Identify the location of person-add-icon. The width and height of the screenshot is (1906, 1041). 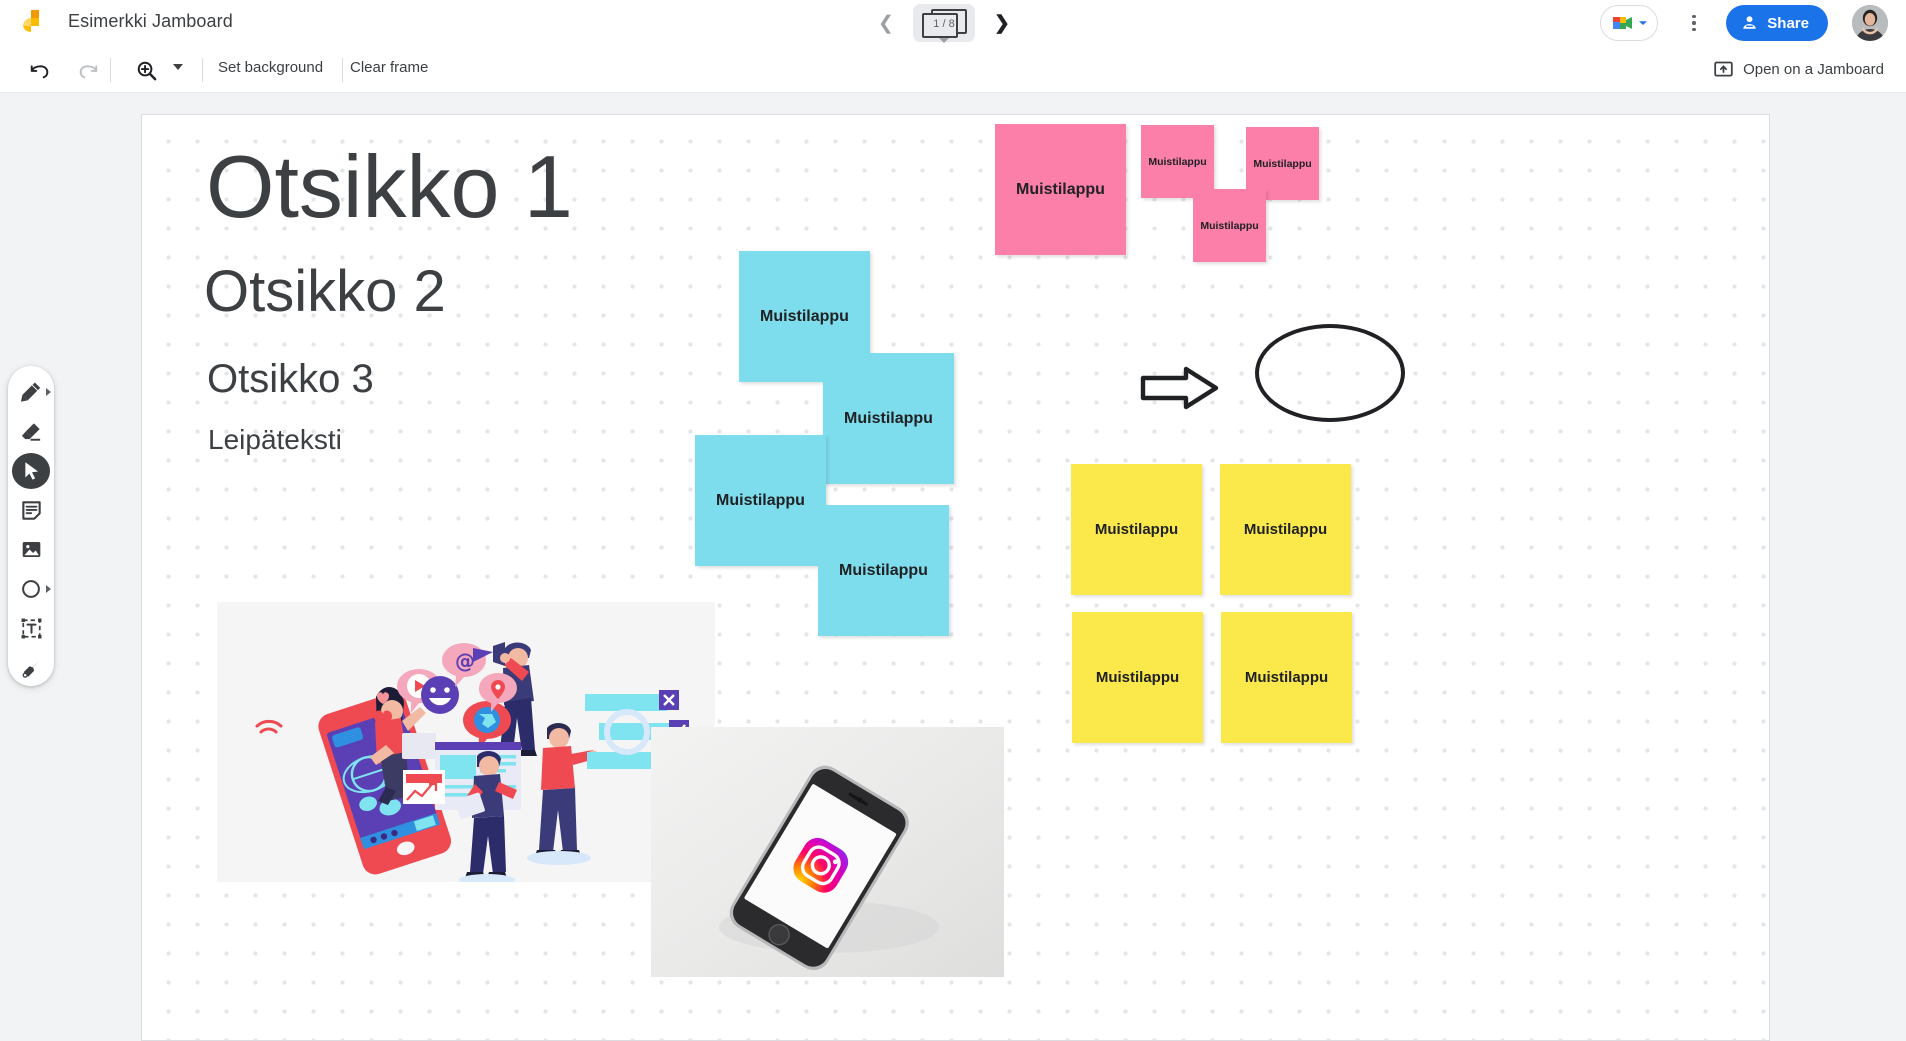
(1749, 22).